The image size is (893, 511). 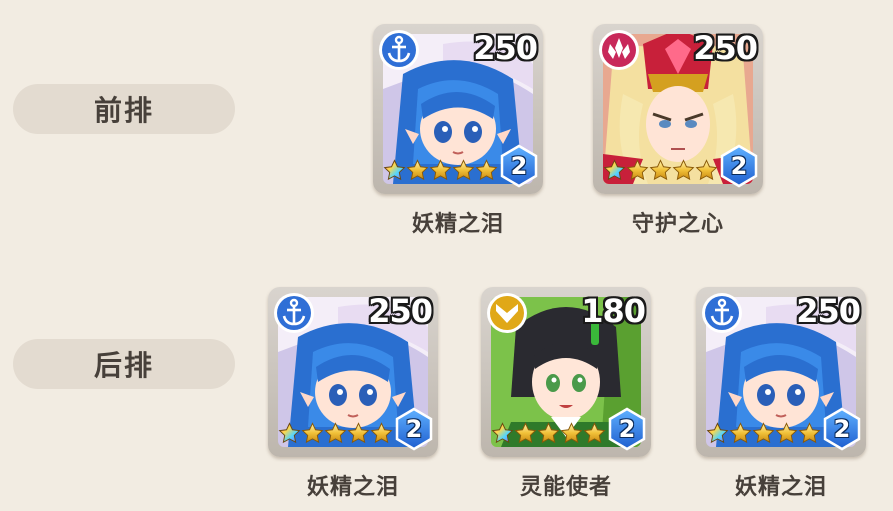 I want to click on row-label-back-text: 后排, so click(x=123, y=365).